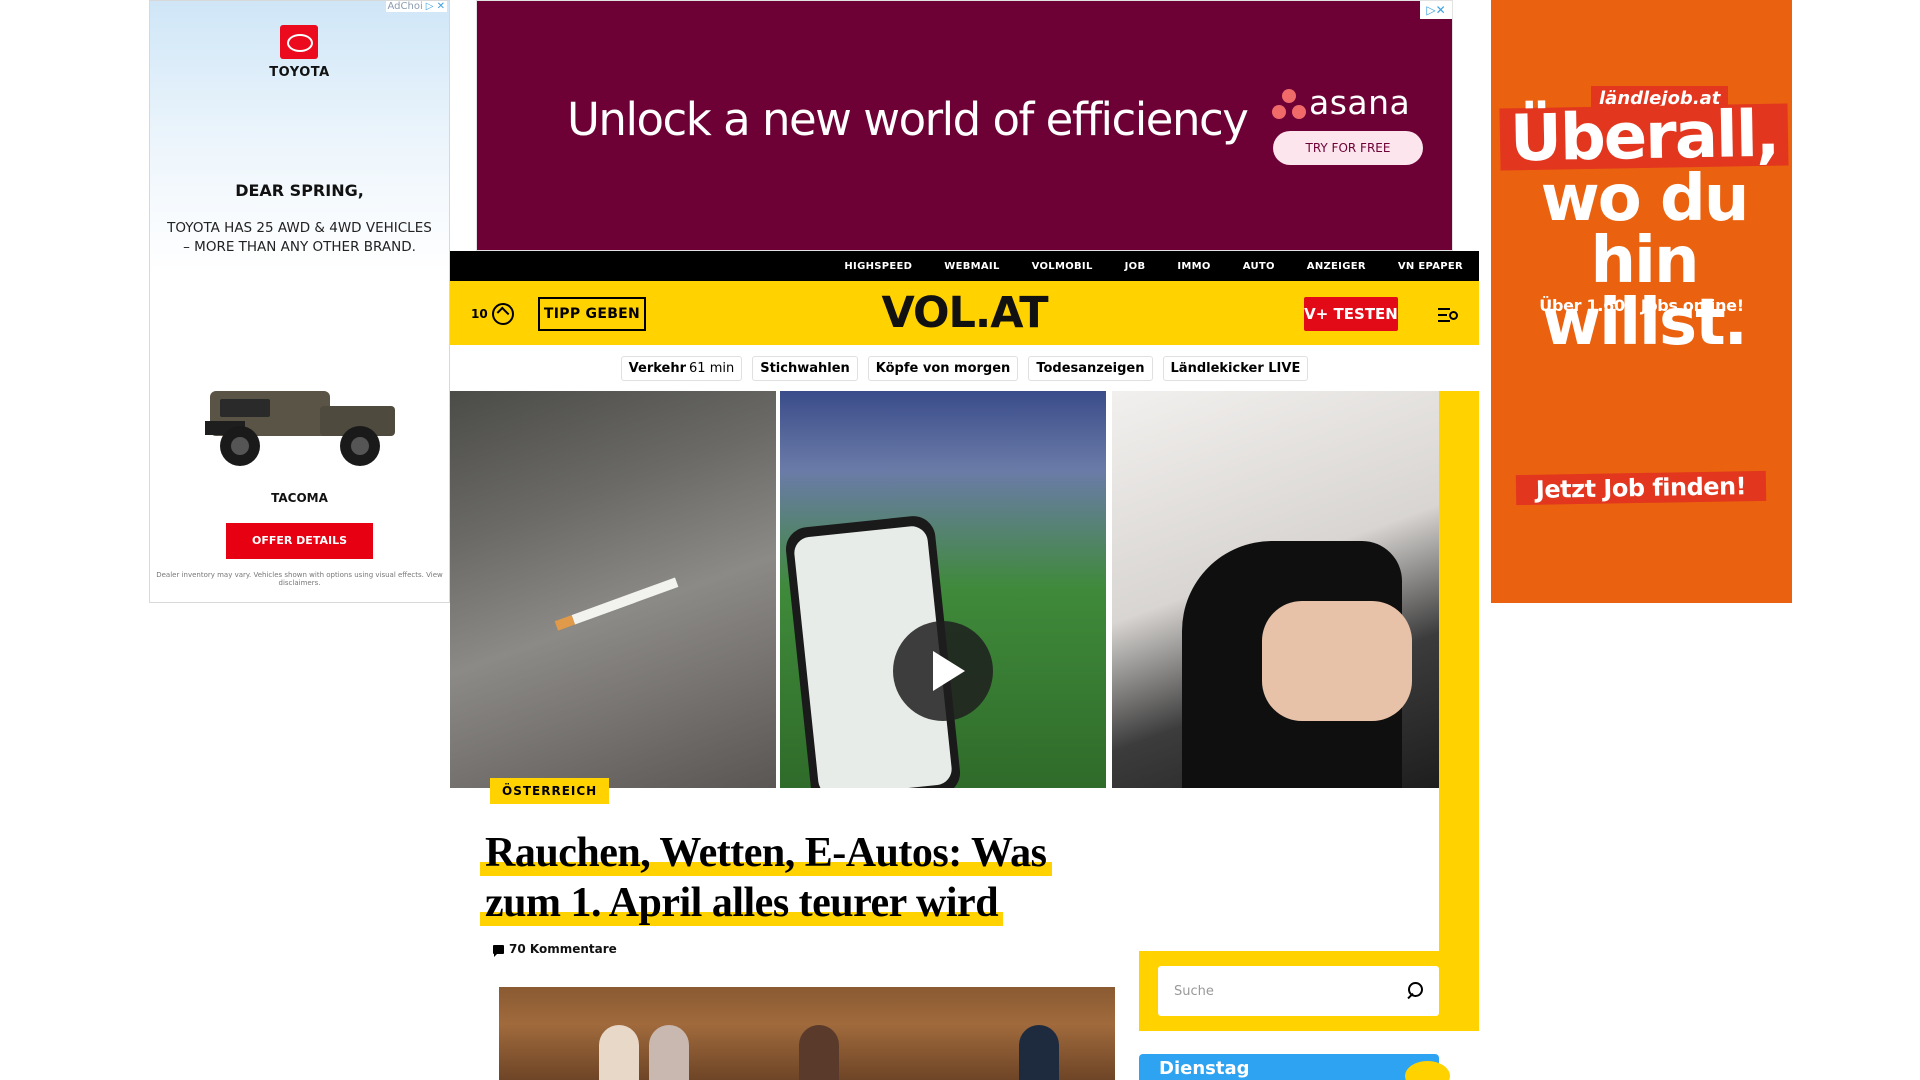 The height and width of the screenshot is (1080, 1920). I want to click on quicklink-verkehr: Verkehr 61 min, so click(681, 368).